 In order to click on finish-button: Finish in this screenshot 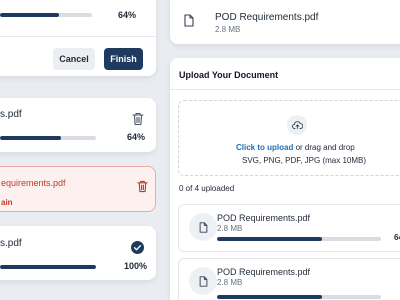, I will do `click(123, 59)`.